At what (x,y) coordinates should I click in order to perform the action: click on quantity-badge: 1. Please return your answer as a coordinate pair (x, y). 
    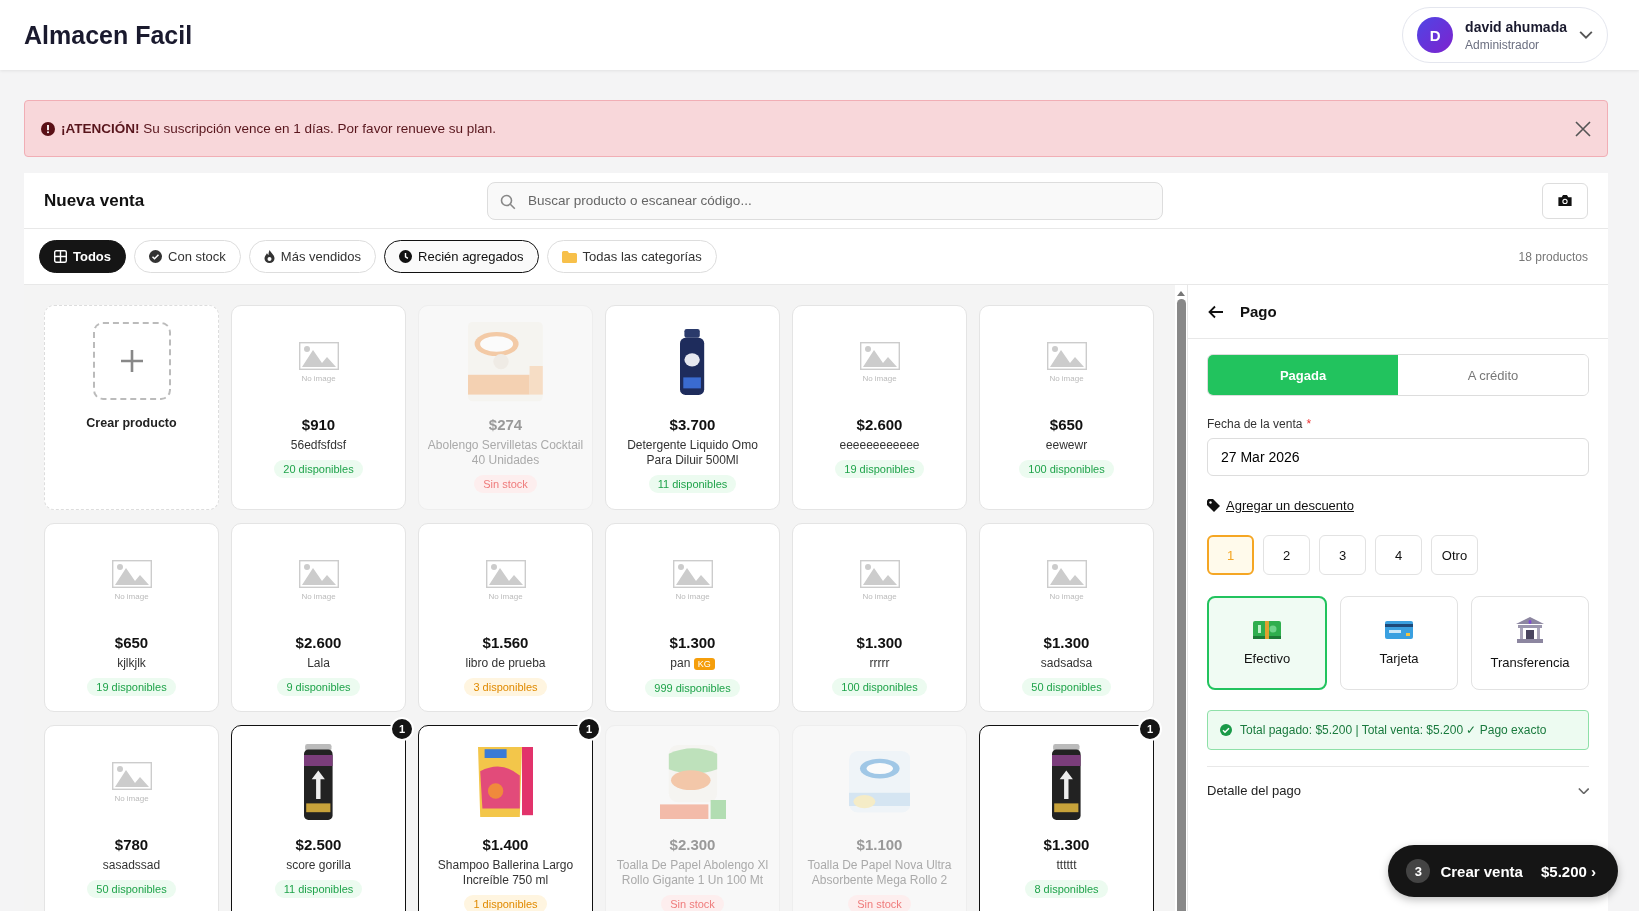
    Looking at the image, I should click on (589, 729).